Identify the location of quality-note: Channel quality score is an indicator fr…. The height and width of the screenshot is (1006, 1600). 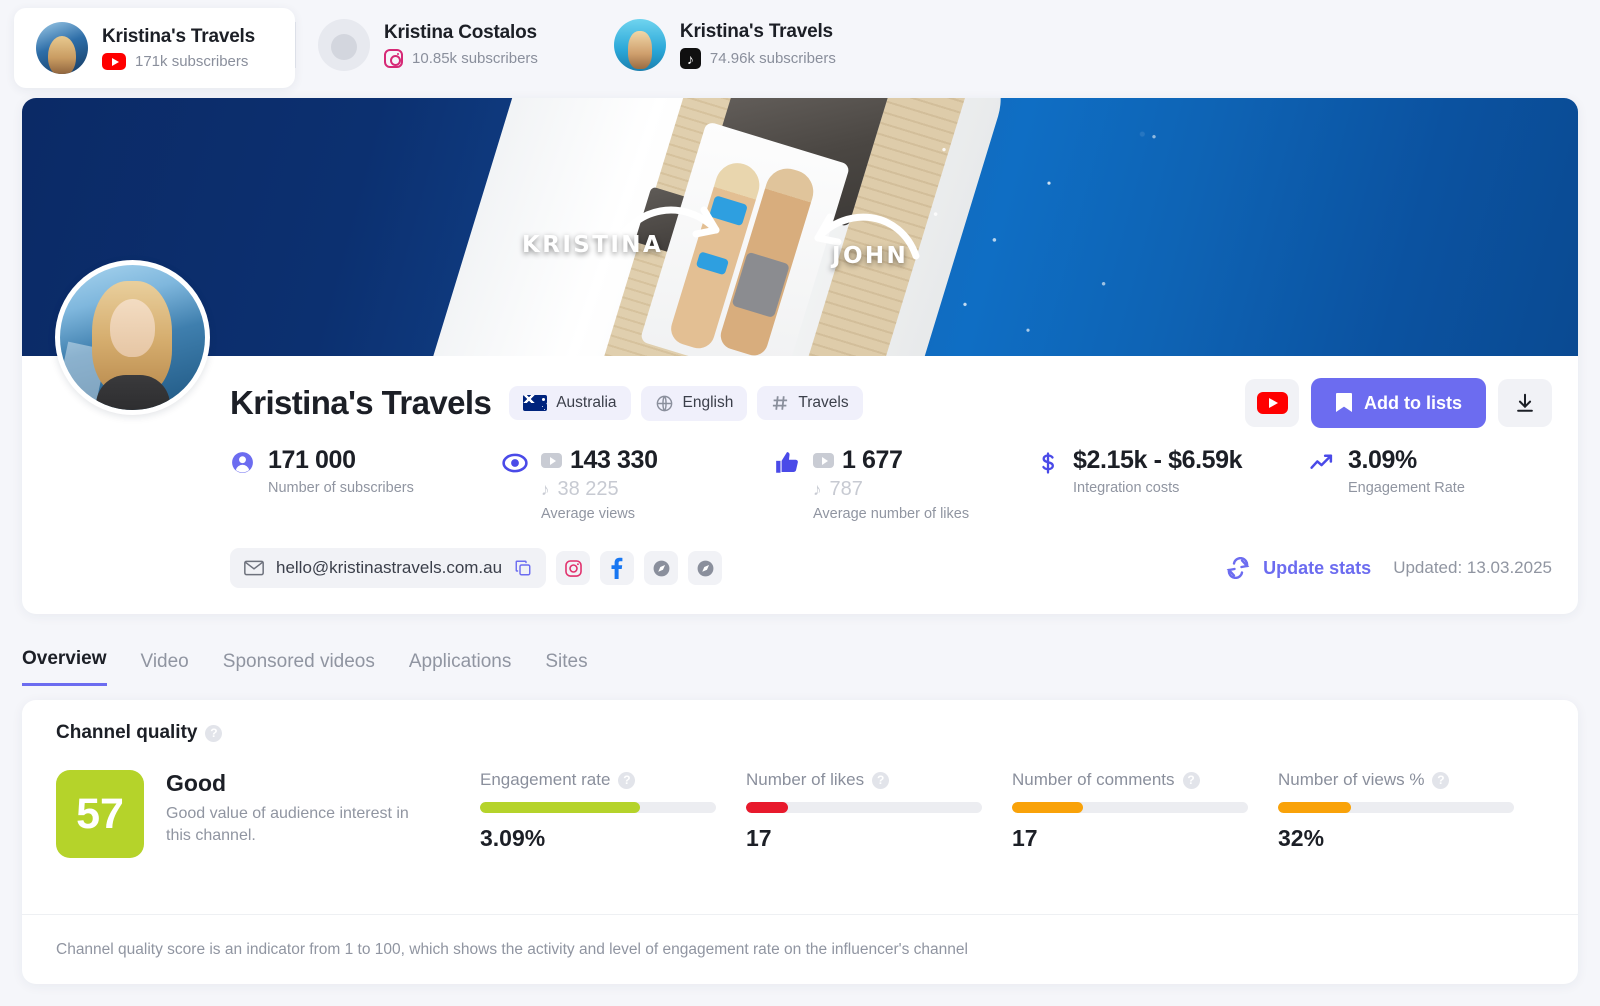
(800, 949).